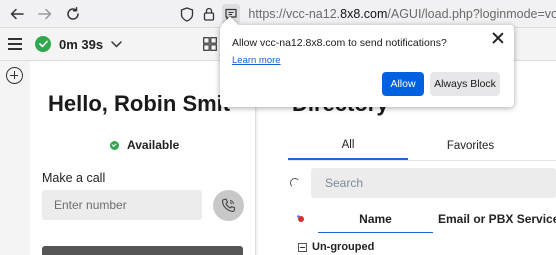  What do you see at coordinates (294, 14) in the screenshot?
I see `url-prefix: https://vcc-na12.` at bounding box center [294, 14].